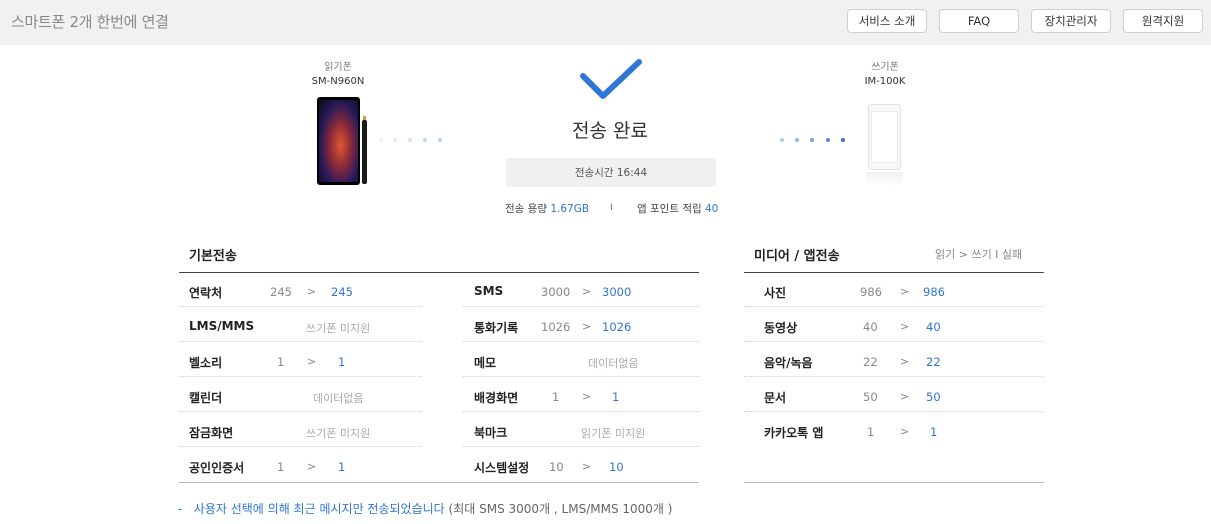 This screenshot has height=524, width=1211. What do you see at coordinates (616, 467) in the screenshot?
I see `row-system-settings-to: 10` at bounding box center [616, 467].